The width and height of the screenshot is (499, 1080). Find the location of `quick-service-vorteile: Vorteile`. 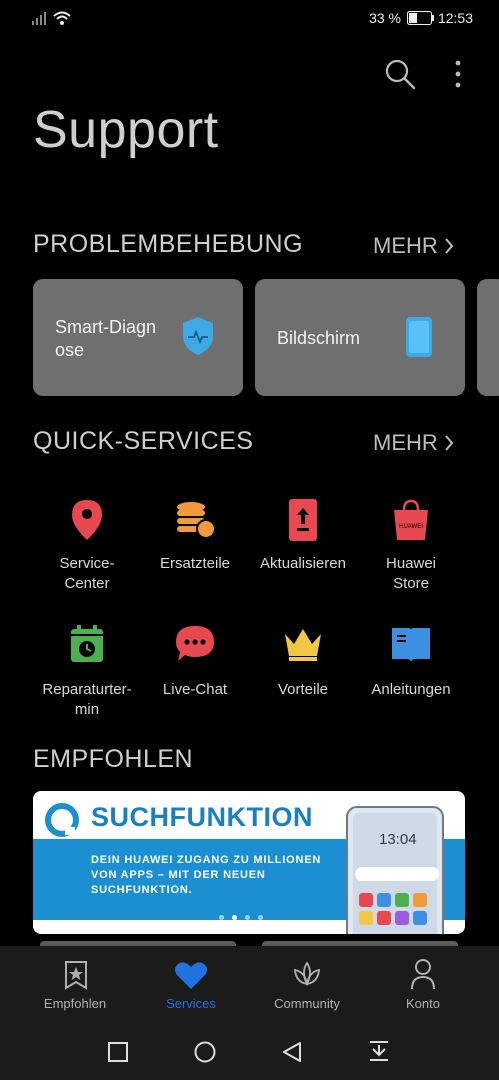

quick-service-vorteile: Vorteile is located at coordinates (303, 674).